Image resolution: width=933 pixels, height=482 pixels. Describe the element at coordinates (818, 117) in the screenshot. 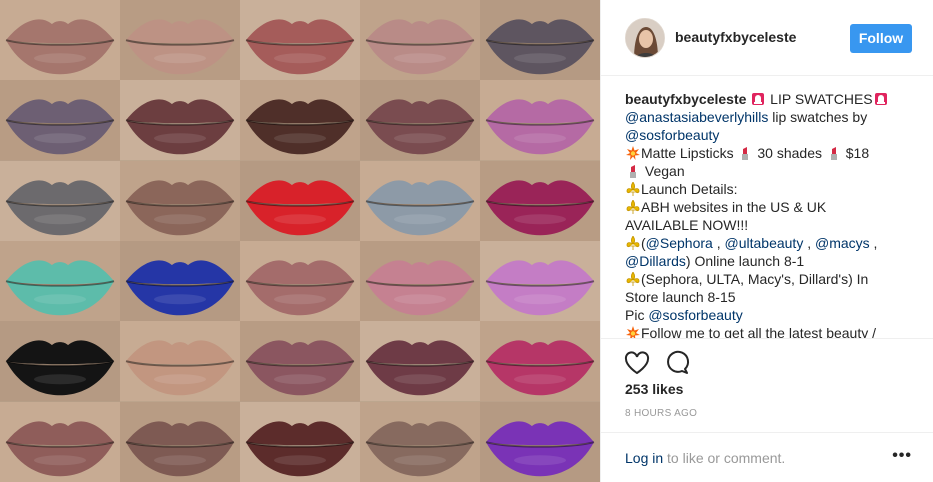

I see `caption-text: lip swatches by` at that location.